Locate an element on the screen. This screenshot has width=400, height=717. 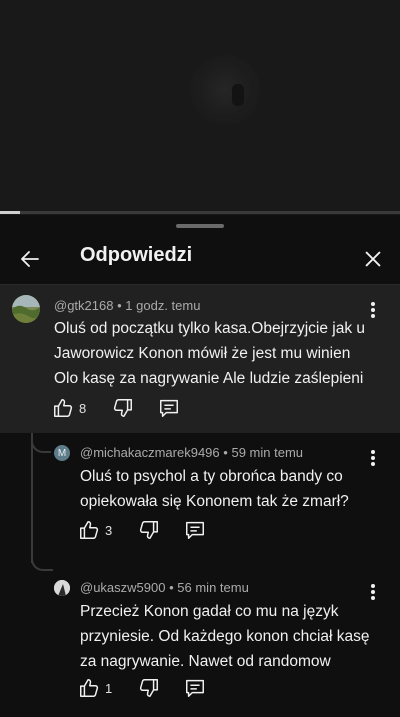
back-arrow-icon is located at coordinates (30, 259).